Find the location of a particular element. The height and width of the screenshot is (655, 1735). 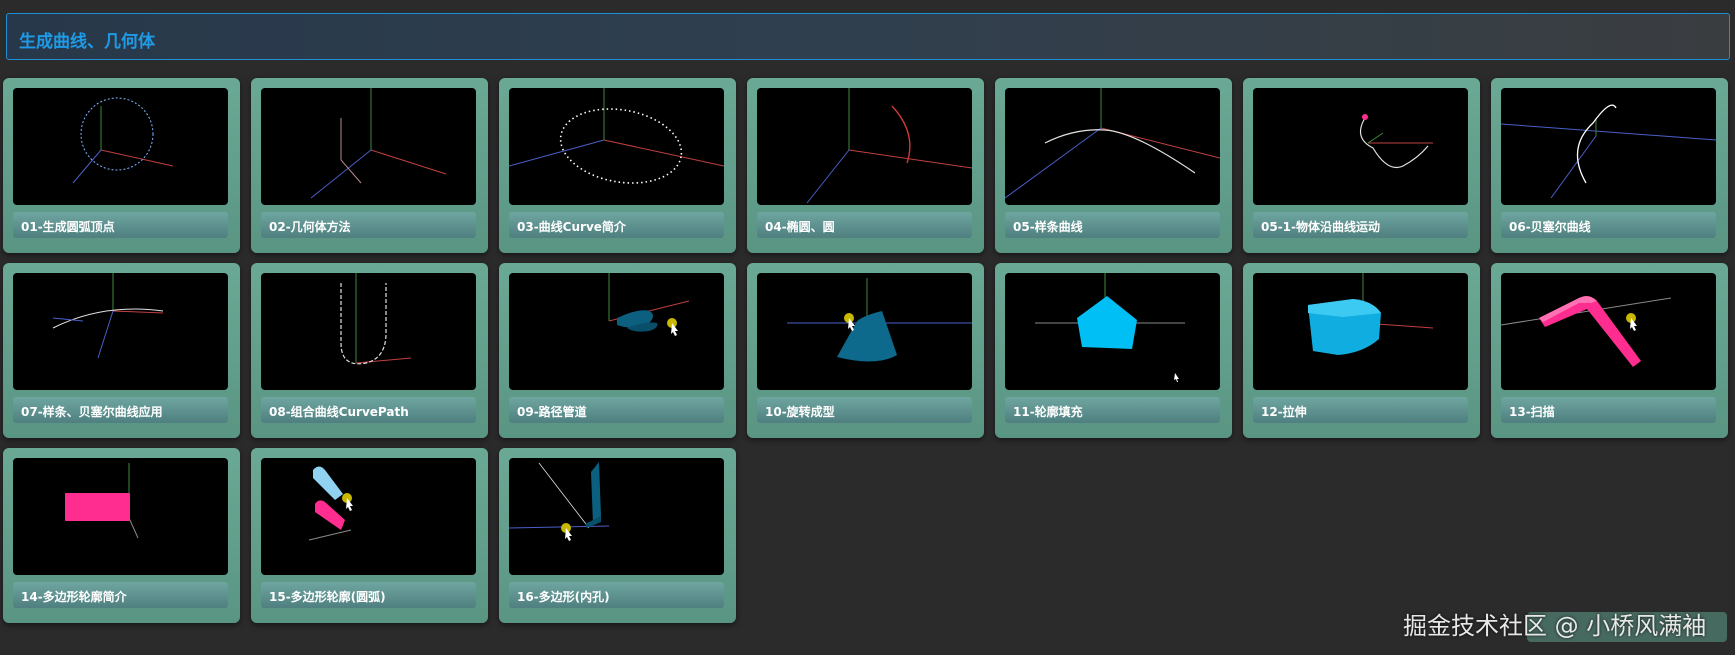

example-card: 13-扫描 is located at coordinates (1609, 350).